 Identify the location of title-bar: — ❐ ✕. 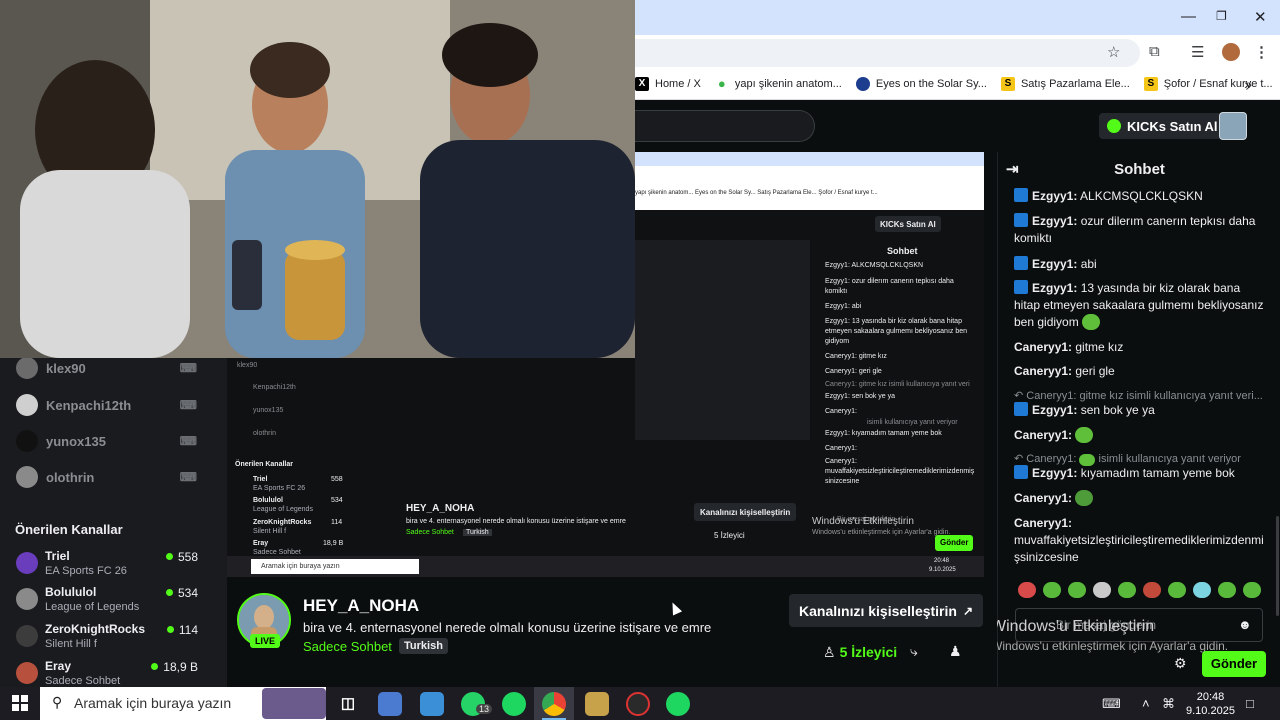
(957, 17).